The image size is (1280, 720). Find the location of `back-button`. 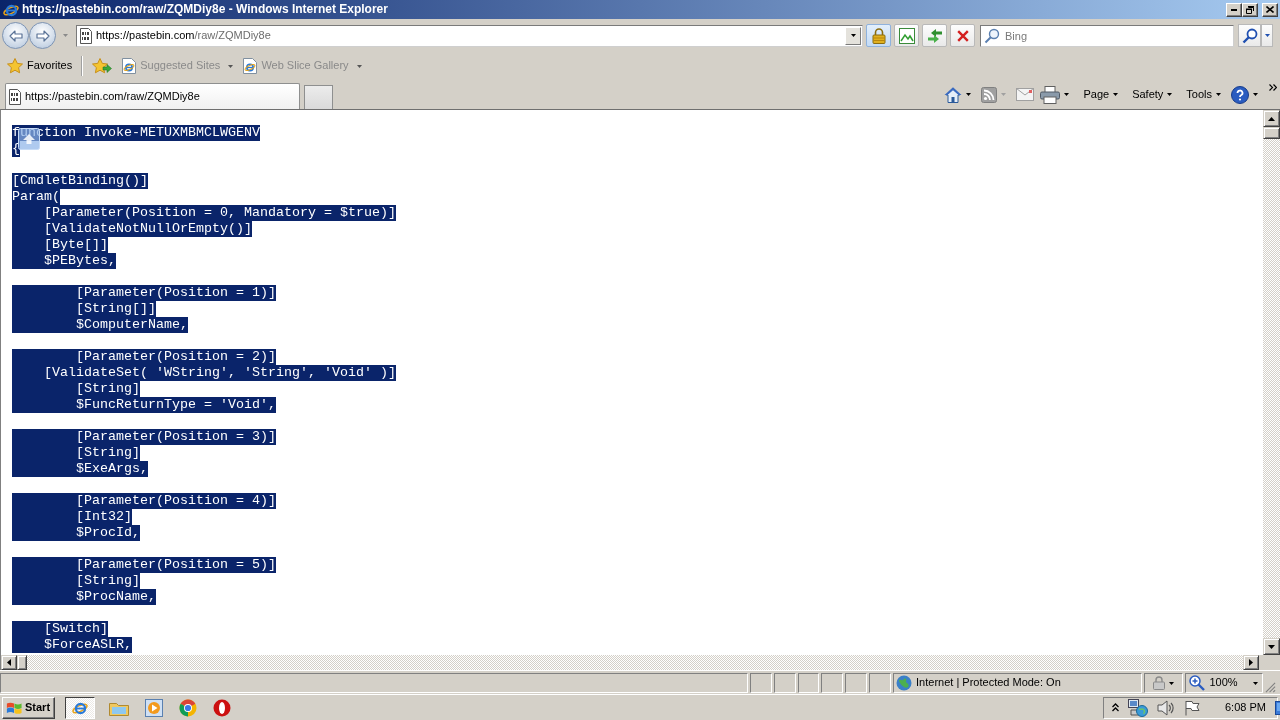

back-button is located at coordinates (15, 35).